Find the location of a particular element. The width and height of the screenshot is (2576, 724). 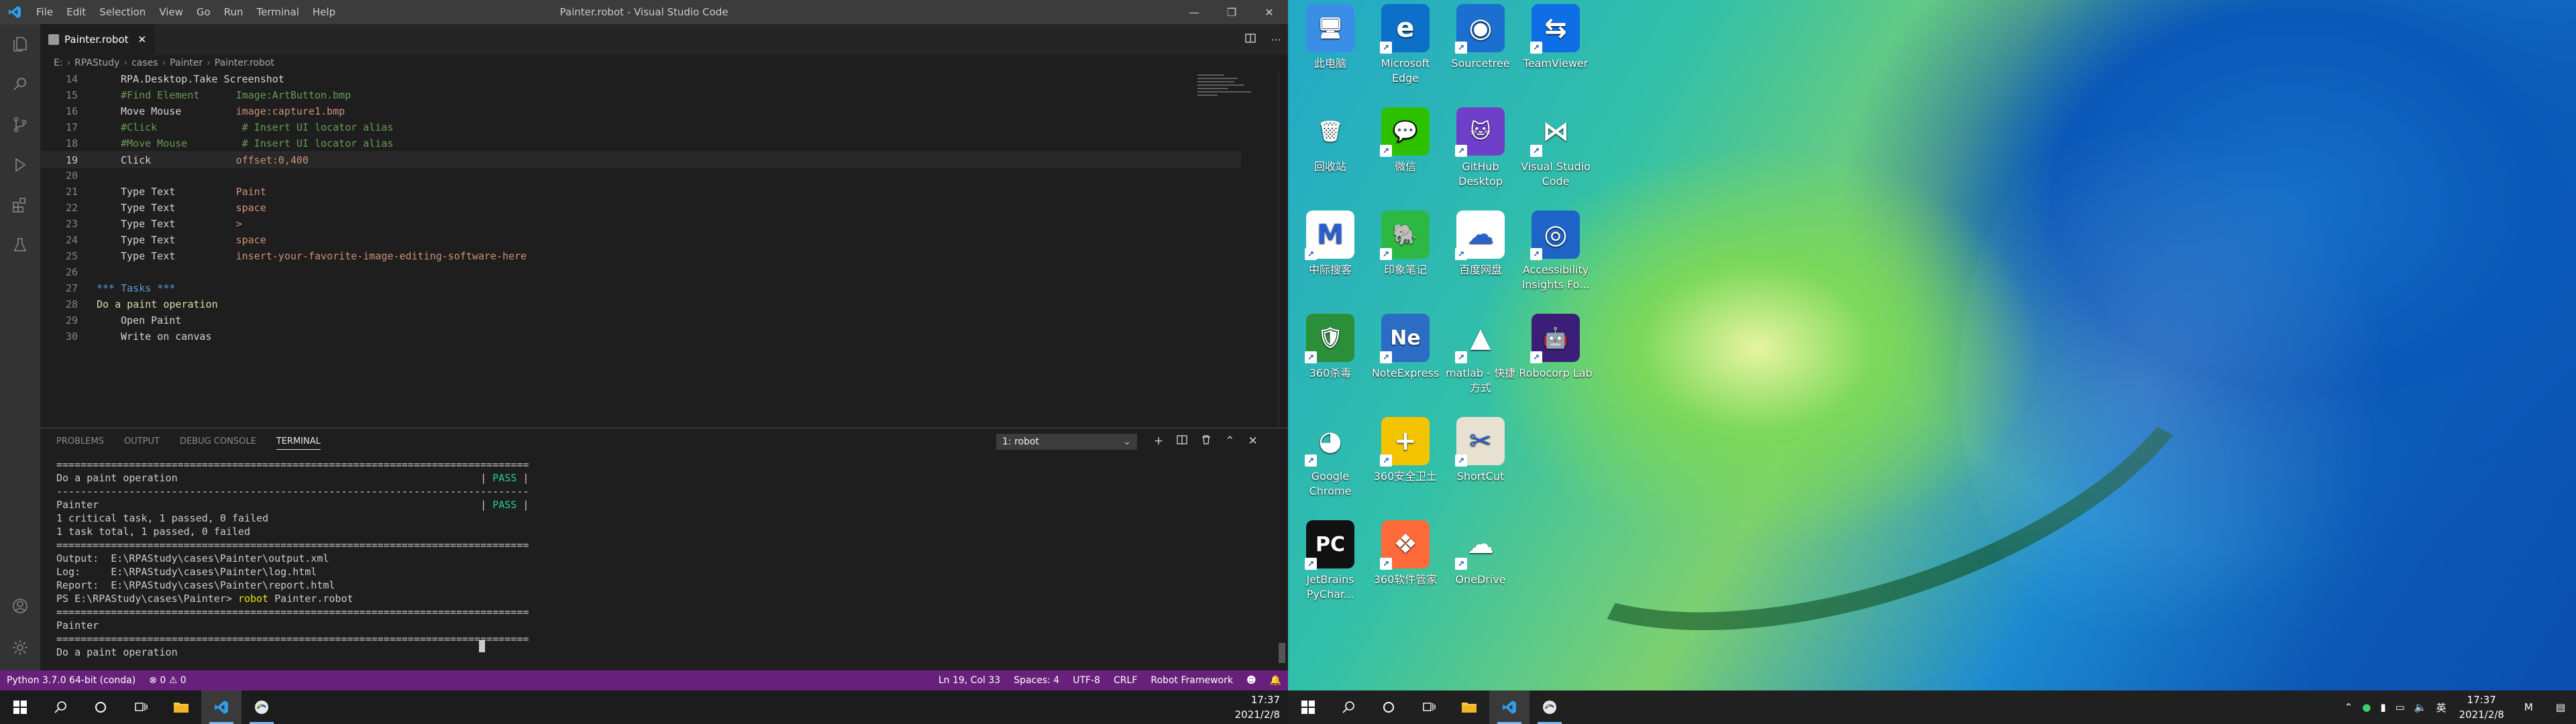

new-terminal-plus-icon: + is located at coordinates (1158, 441).